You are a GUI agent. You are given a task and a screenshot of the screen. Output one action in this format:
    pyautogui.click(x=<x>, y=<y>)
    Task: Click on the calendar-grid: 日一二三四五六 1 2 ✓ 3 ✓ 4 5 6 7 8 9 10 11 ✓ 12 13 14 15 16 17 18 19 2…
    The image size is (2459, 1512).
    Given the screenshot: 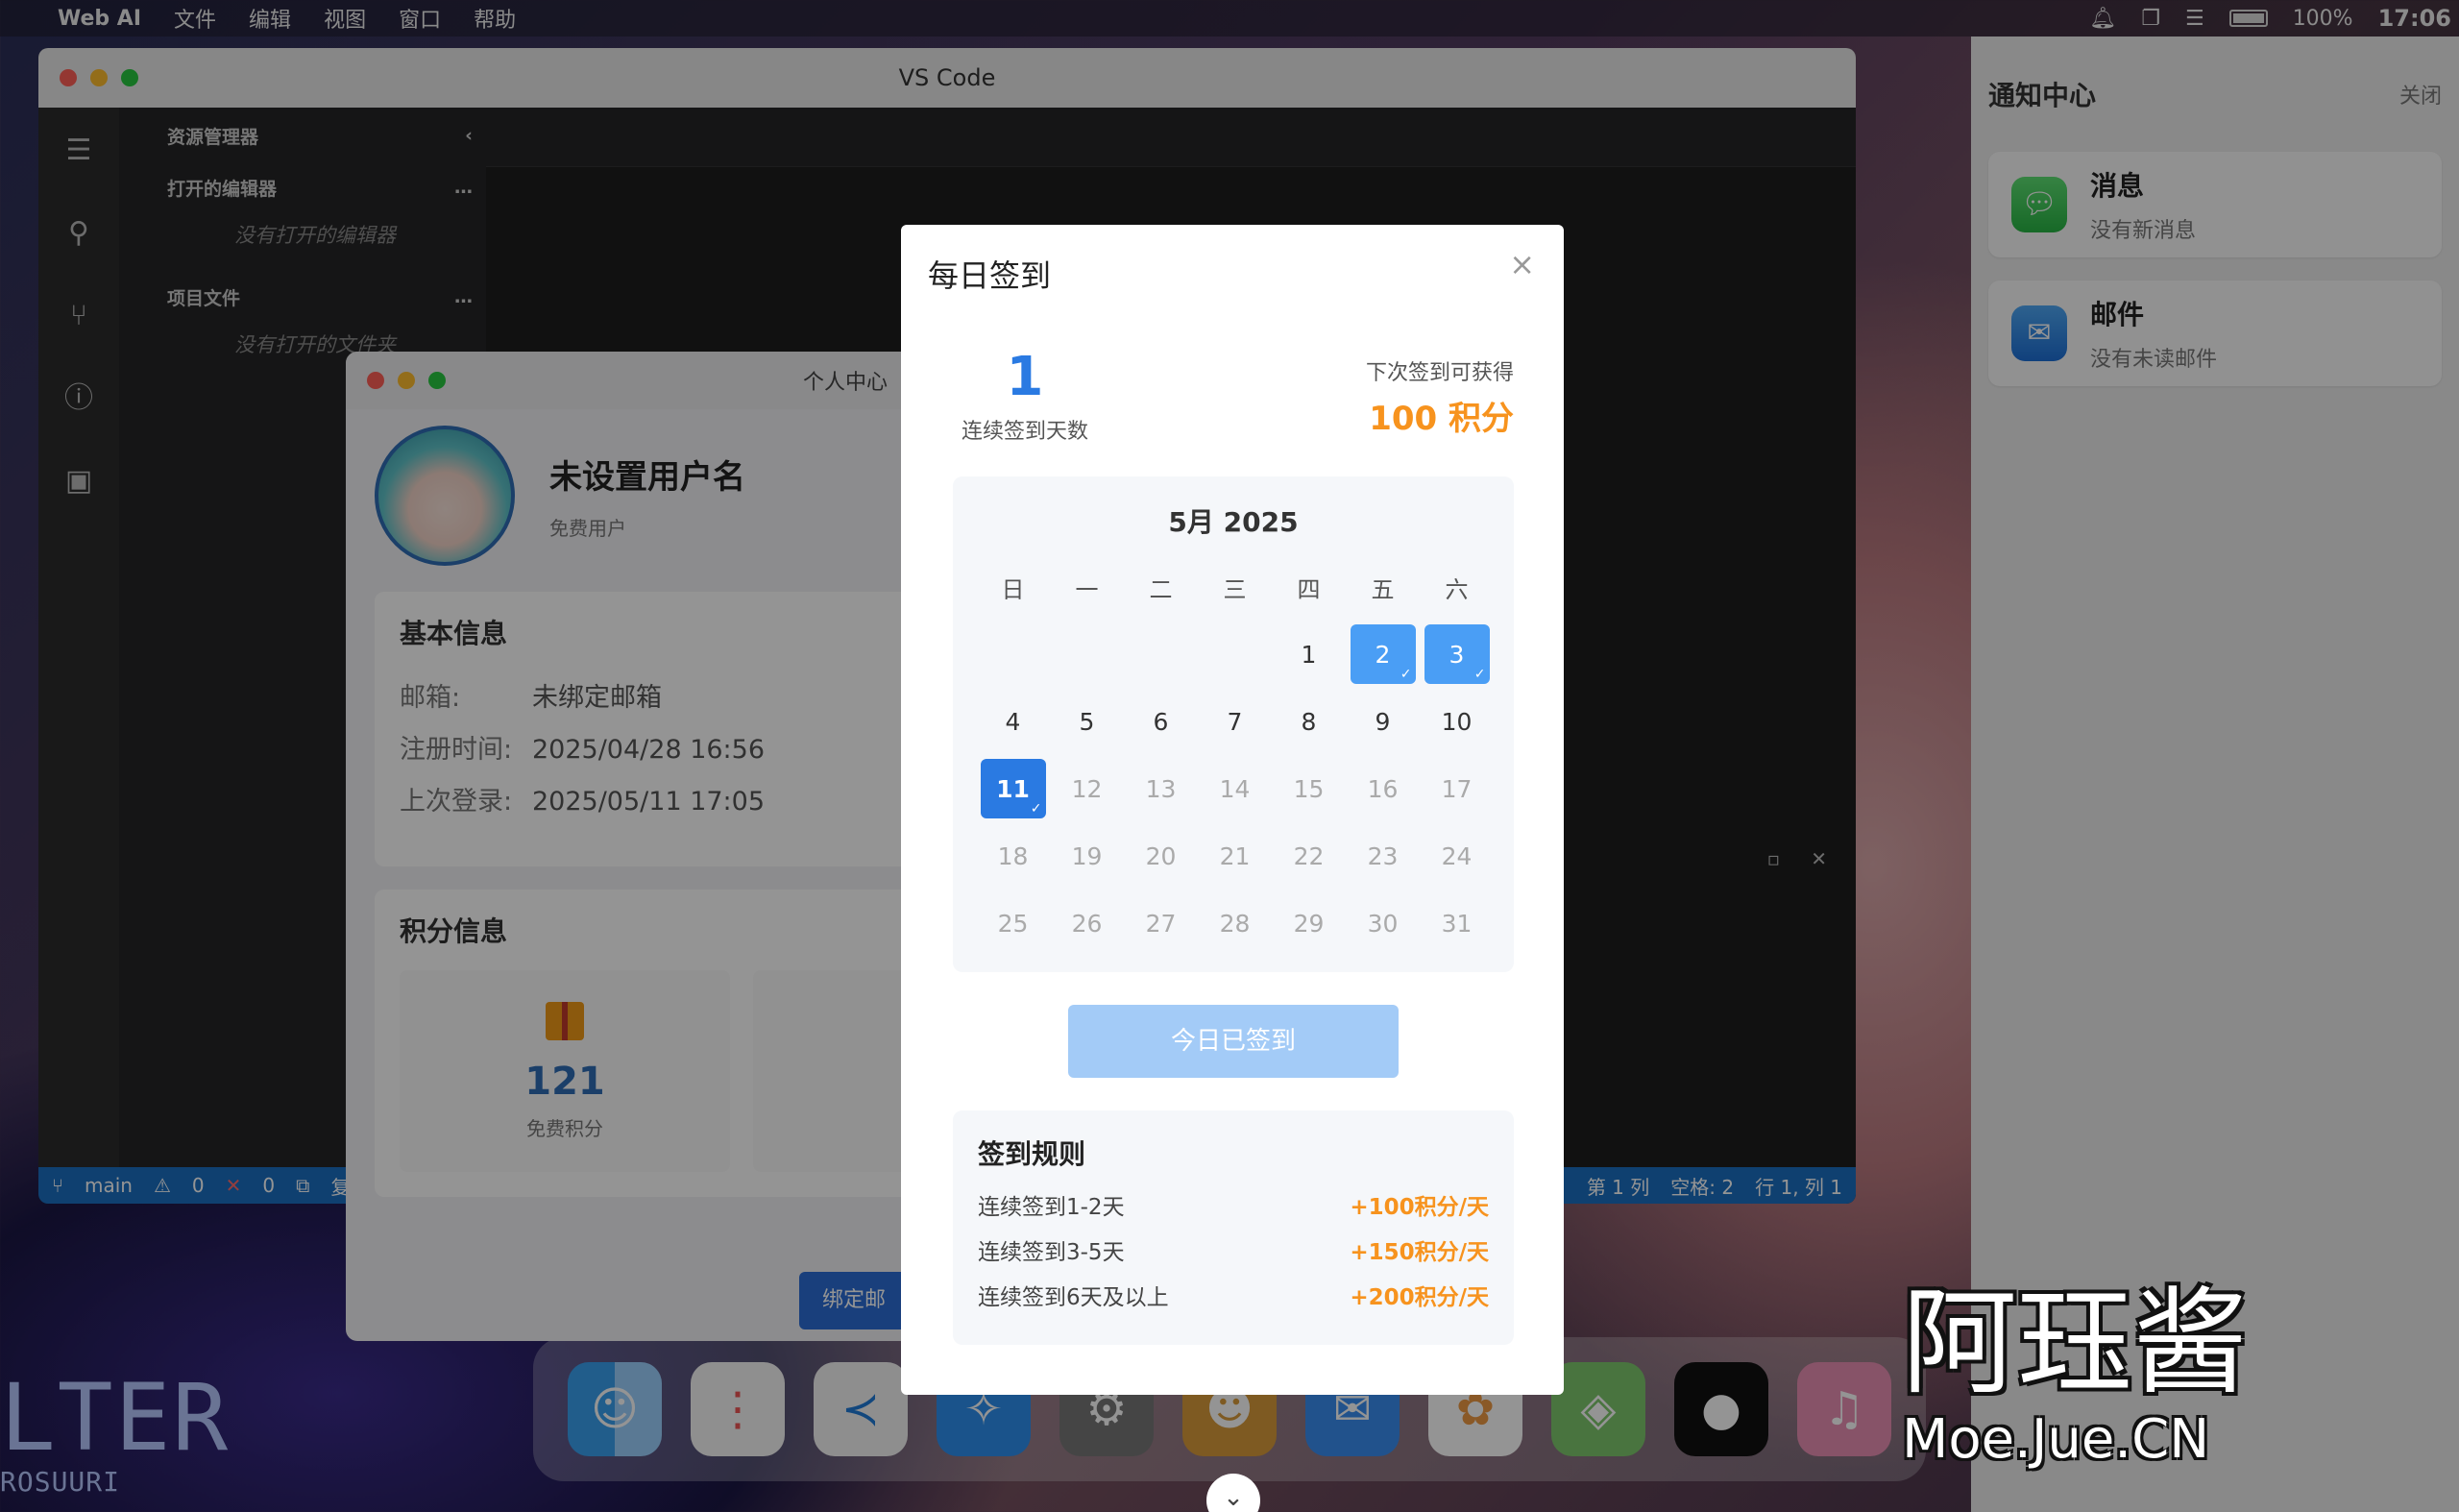 What is the action you would take?
    pyautogui.click(x=1245, y=755)
    